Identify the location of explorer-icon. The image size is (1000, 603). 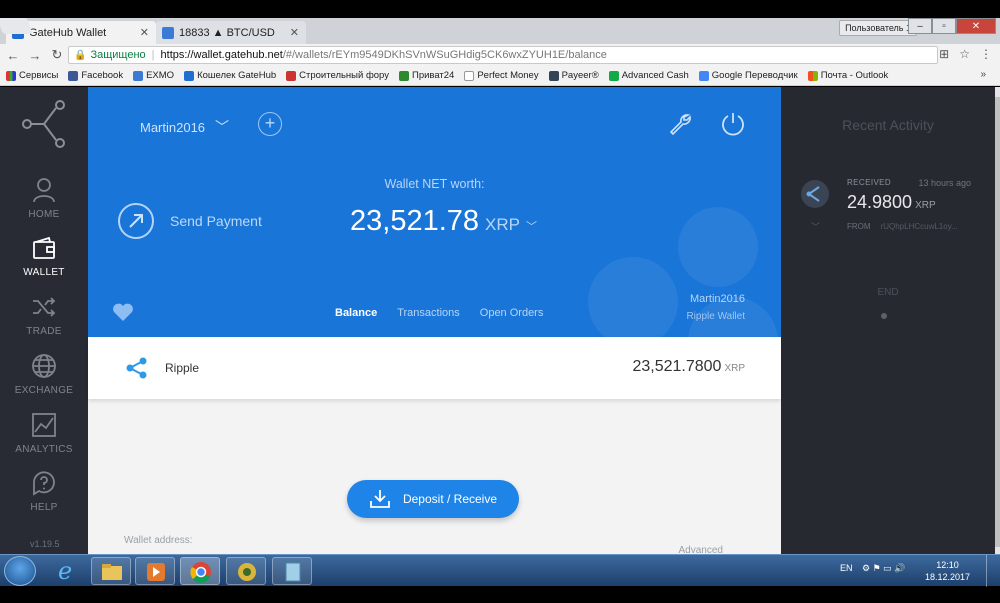
(111, 571).